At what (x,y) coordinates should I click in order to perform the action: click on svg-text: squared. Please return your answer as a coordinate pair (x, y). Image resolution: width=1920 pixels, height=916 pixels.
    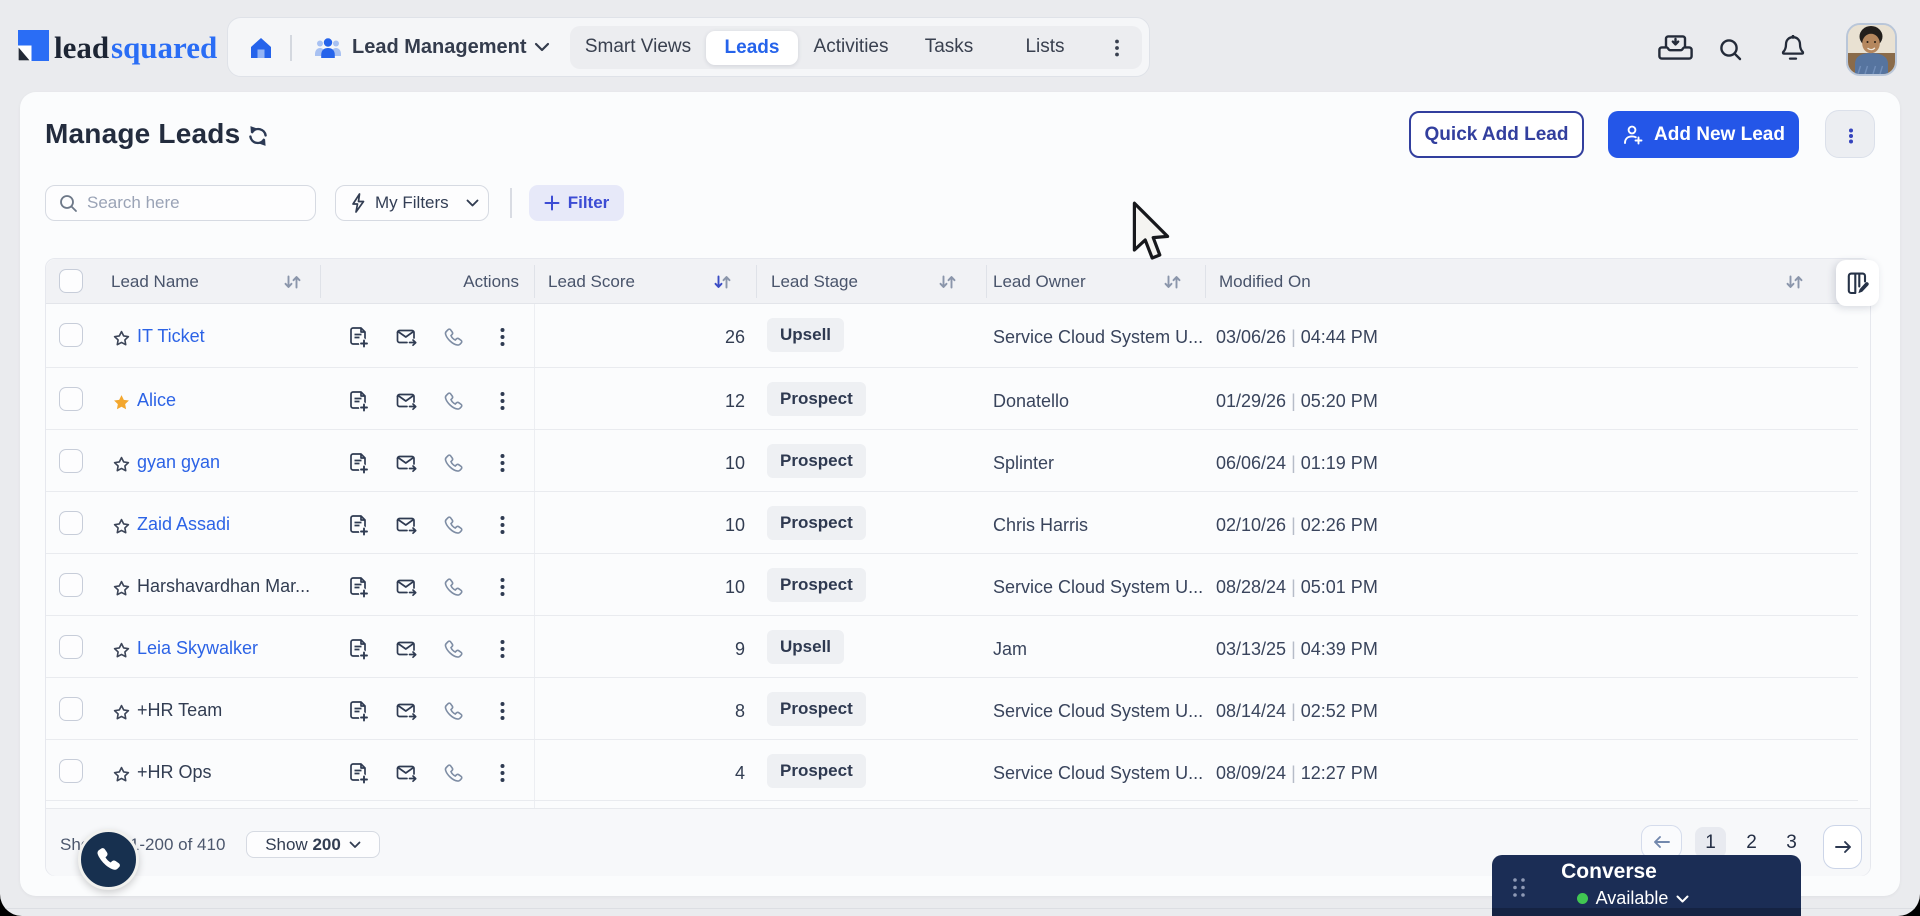
    Looking at the image, I should click on (164, 47).